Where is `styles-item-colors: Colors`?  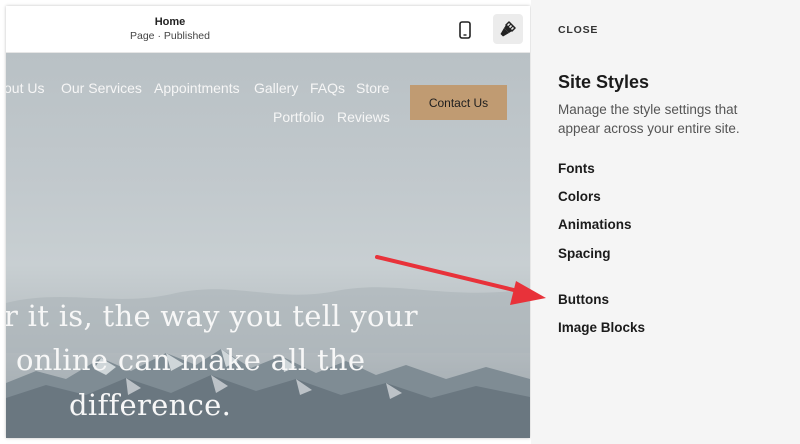
styles-item-colors: Colors is located at coordinates (579, 196).